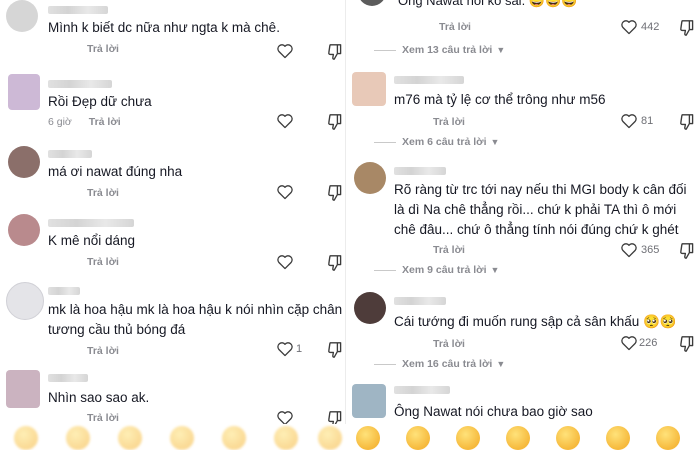  I want to click on comment-text: tương cầu thủ bóng đá, so click(117, 329).